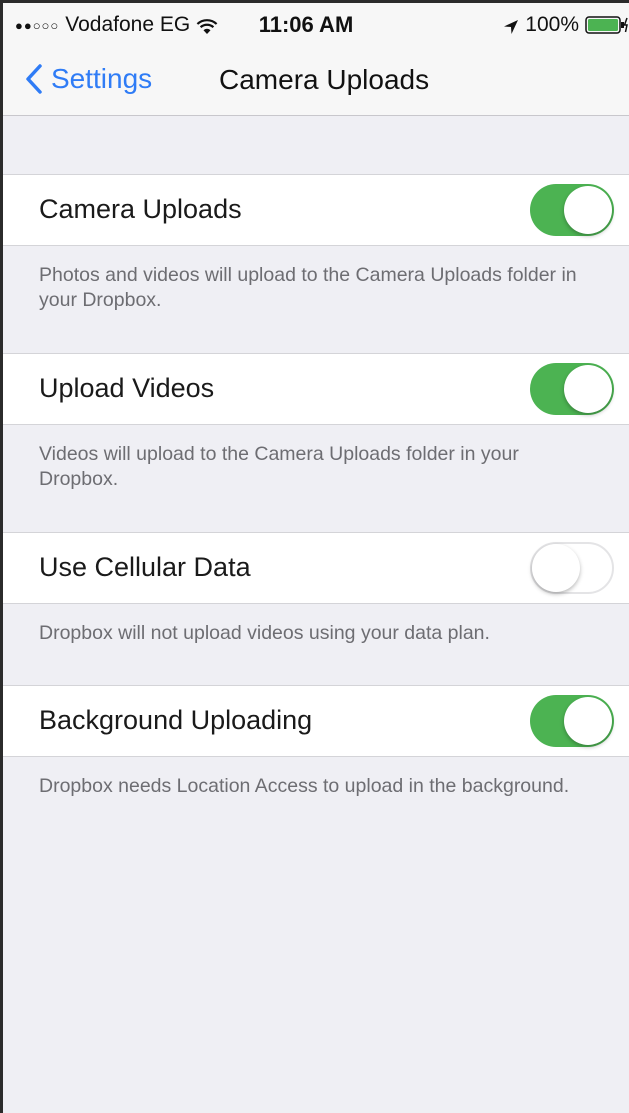 Image resolution: width=629 pixels, height=1113 pixels. Describe the element at coordinates (127, 388) in the screenshot. I see `setting-label: Upload Videos` at that location.